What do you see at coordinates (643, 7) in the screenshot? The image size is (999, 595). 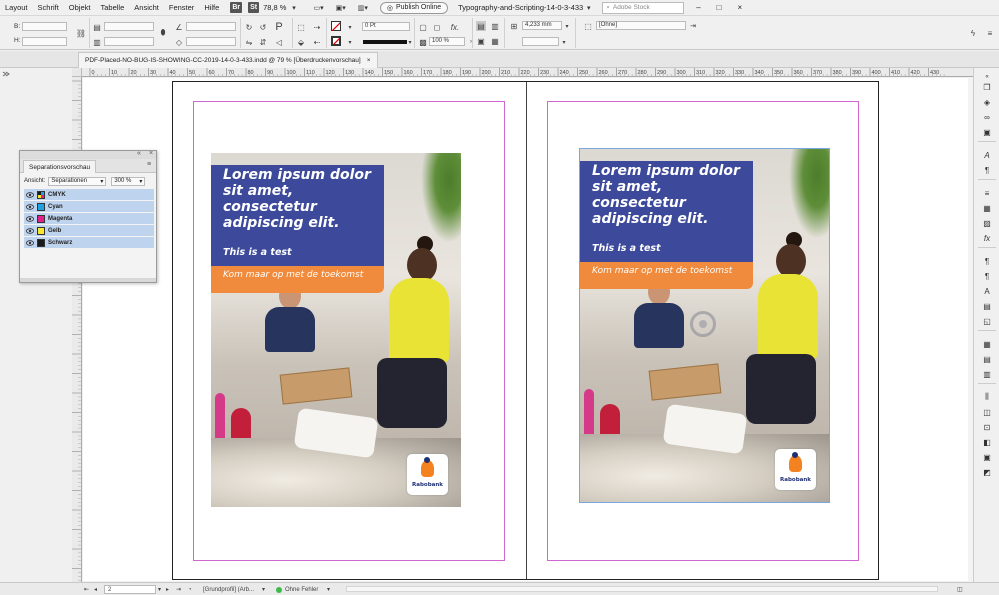 I see `adobe-stock-search: ⌕ Adobe Stock` at bounding box center [643, 7].